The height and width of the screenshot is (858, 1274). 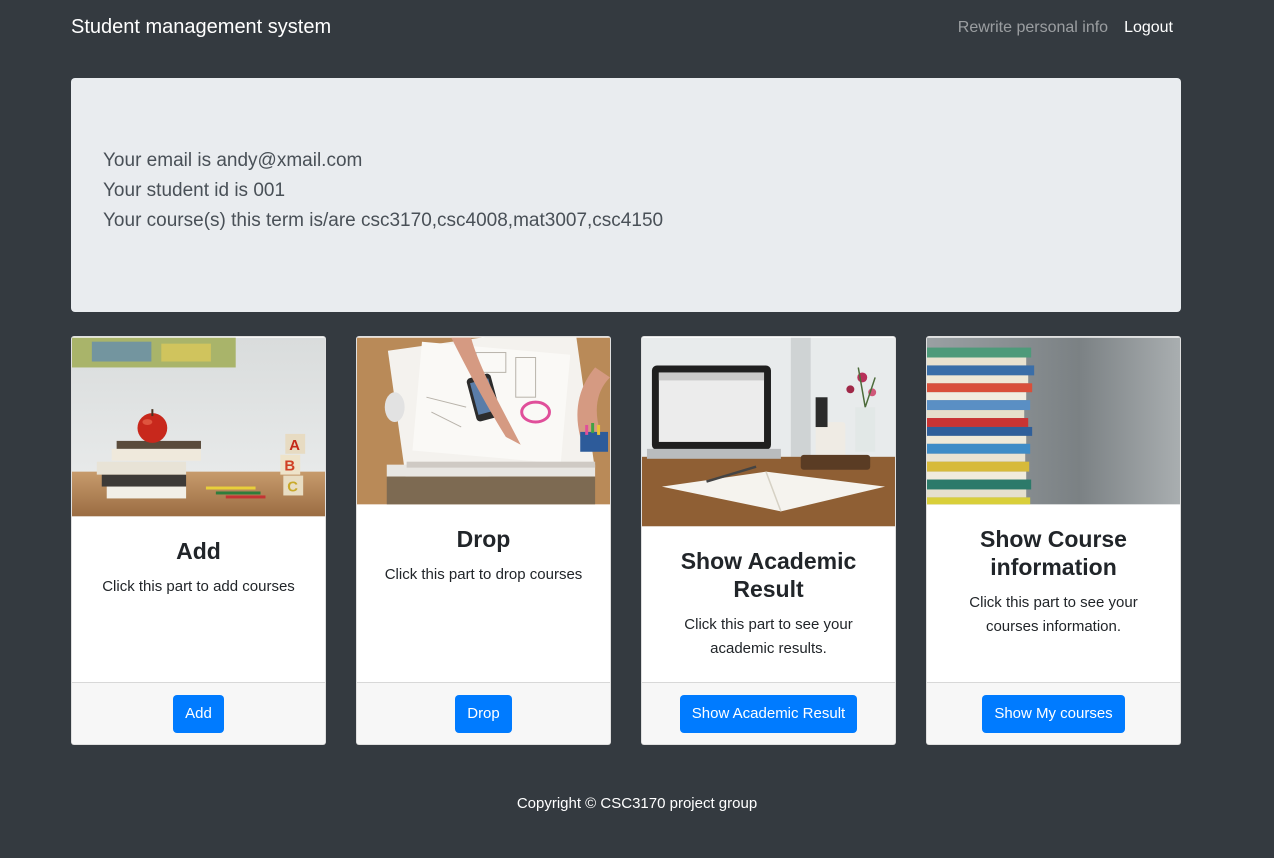 I want to click on show-my-courses-button: Show My courses, so click(x=1053, y=713).